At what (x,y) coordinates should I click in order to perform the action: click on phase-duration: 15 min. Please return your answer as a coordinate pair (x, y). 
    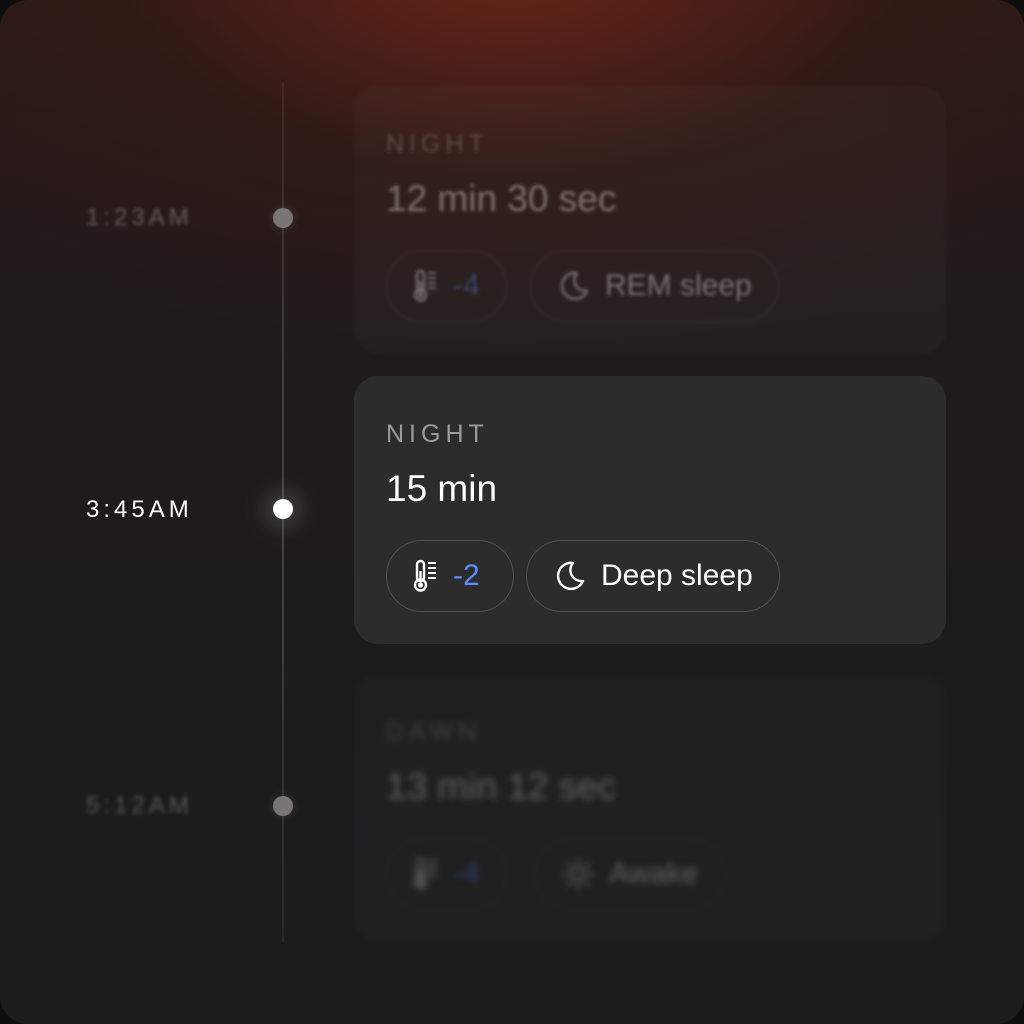
    Looking at the image, I should click on (442, 488).